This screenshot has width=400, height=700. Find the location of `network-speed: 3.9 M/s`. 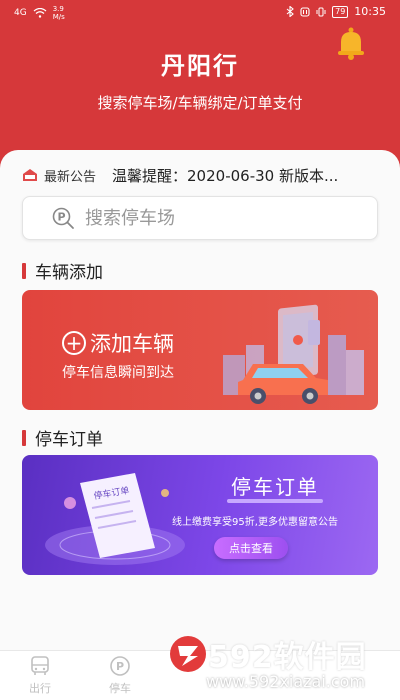

network-speed: 3.9 M/s is located at coordinates (58, 13).